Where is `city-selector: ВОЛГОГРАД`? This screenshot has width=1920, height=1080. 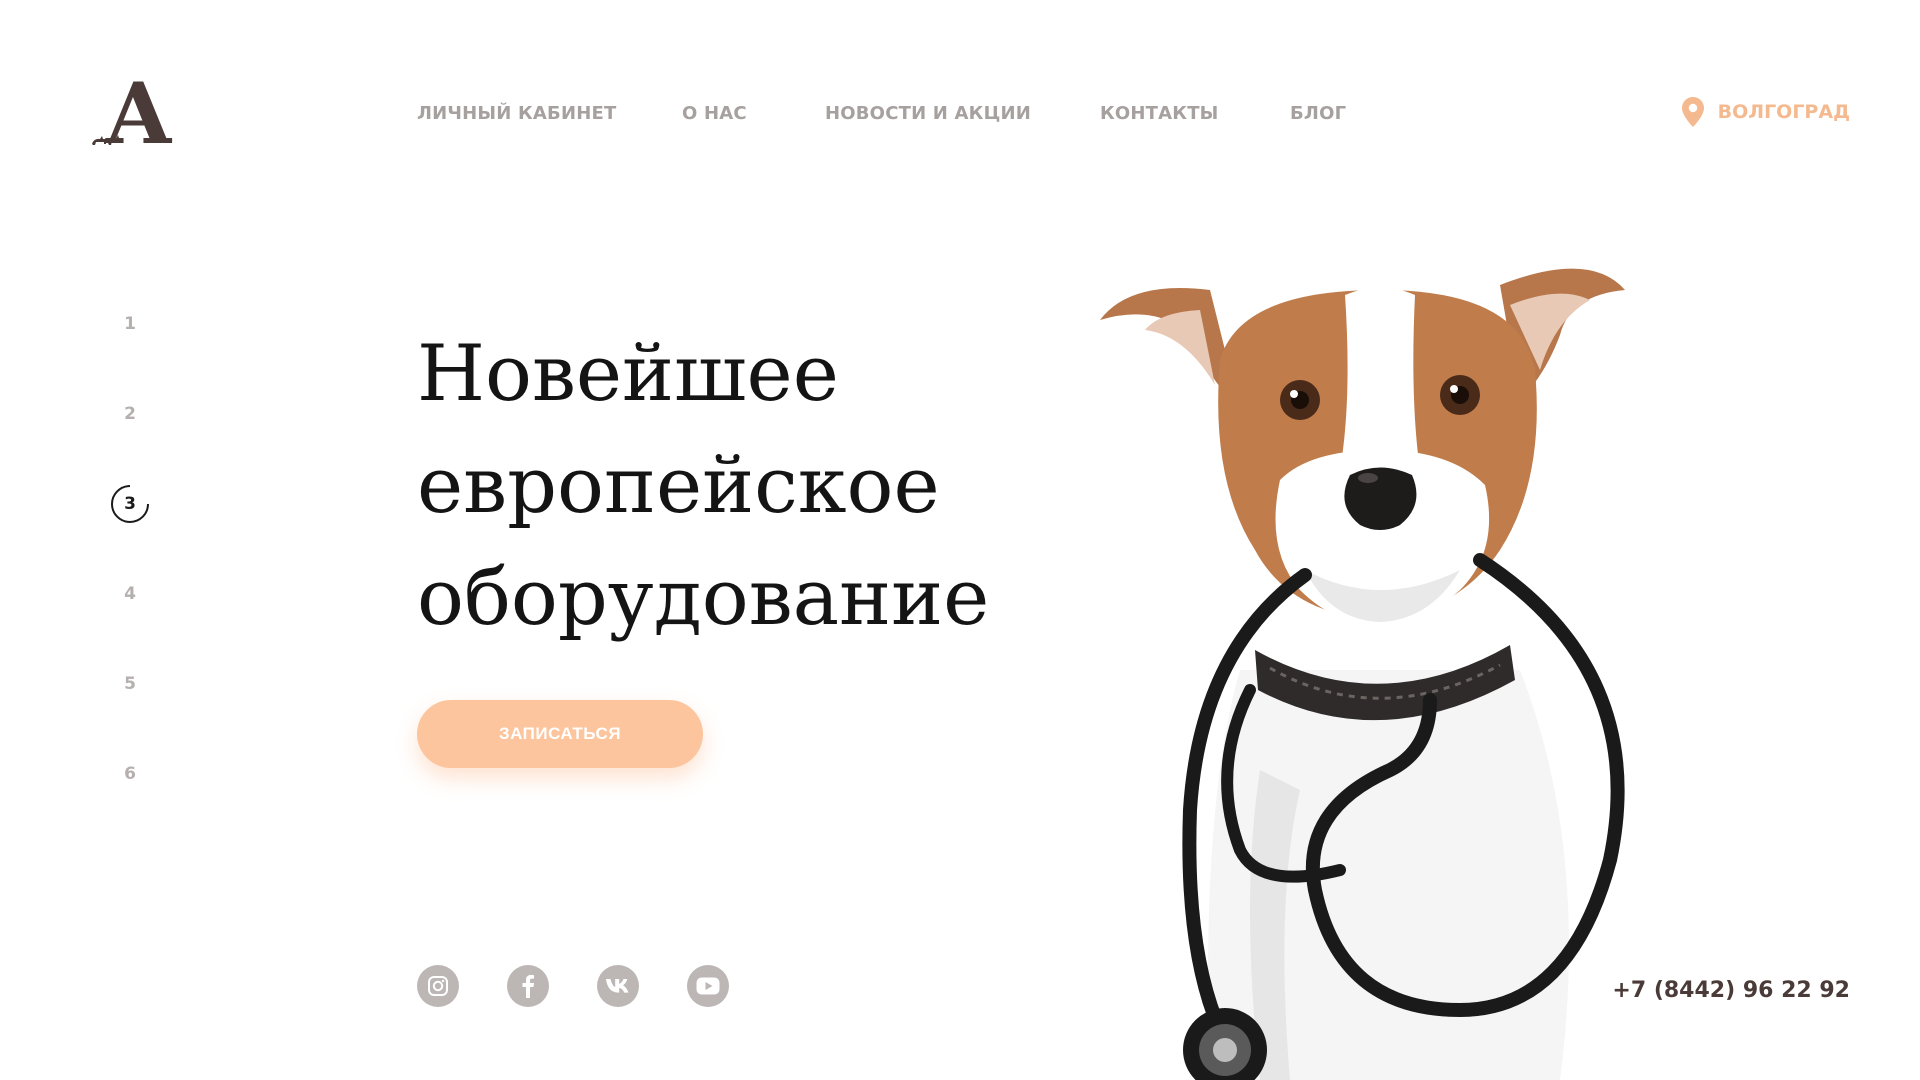
city-selector: ВОЛГОГРАД is located at coordinates (1765, 112).